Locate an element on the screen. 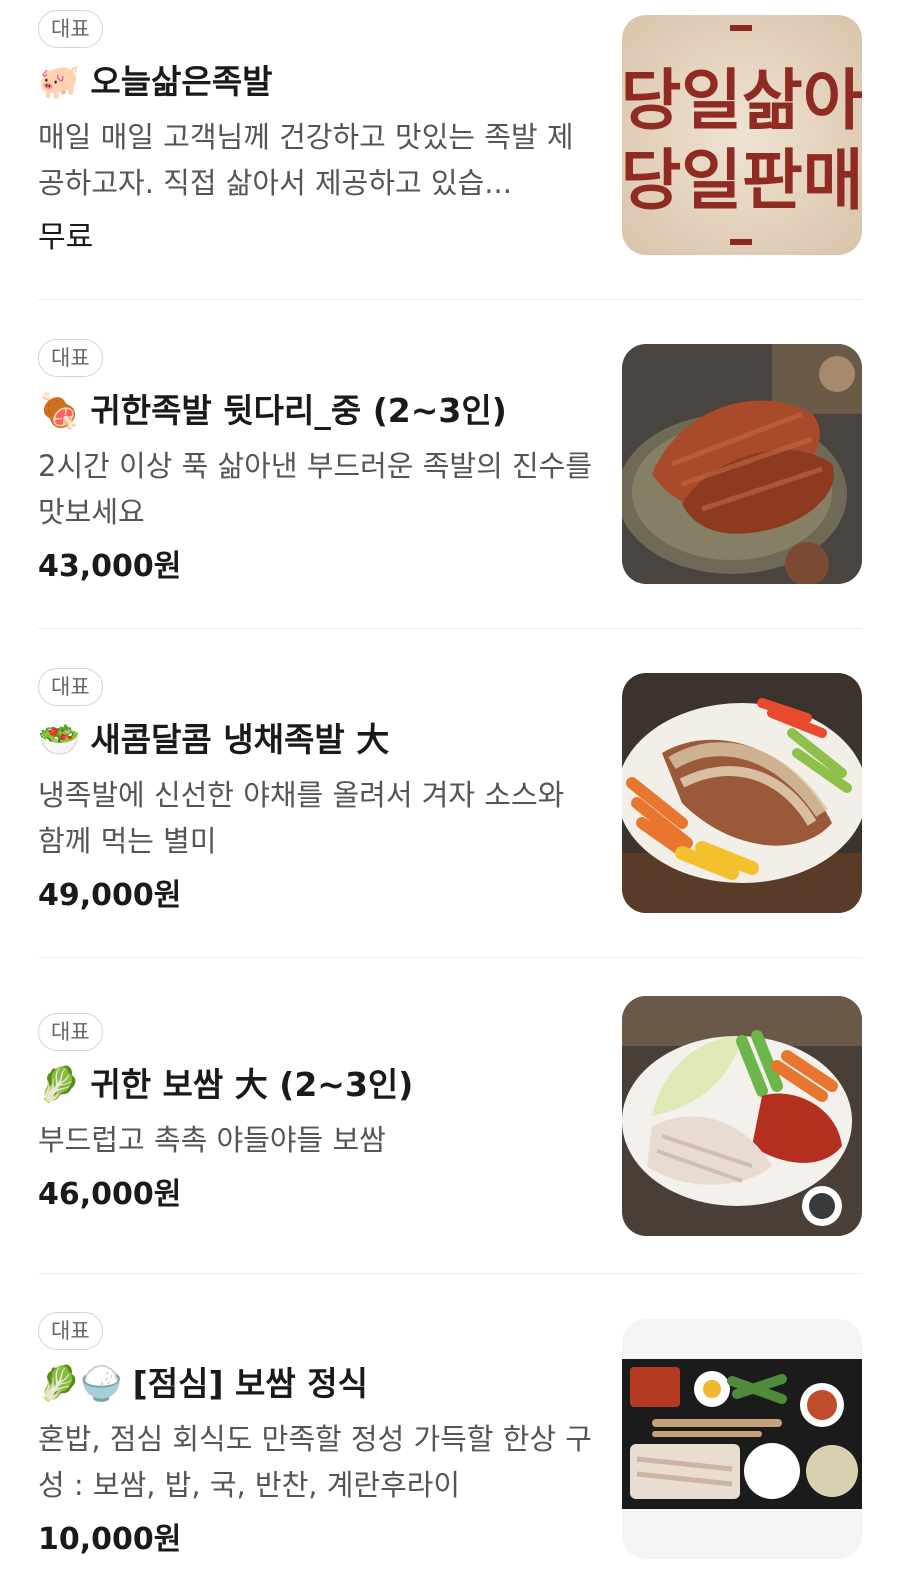 The height and width of the screenshot is (1572, 900). menu-item-name: [점심] 보쌈 정식 is located at coordinates (250, 1383).